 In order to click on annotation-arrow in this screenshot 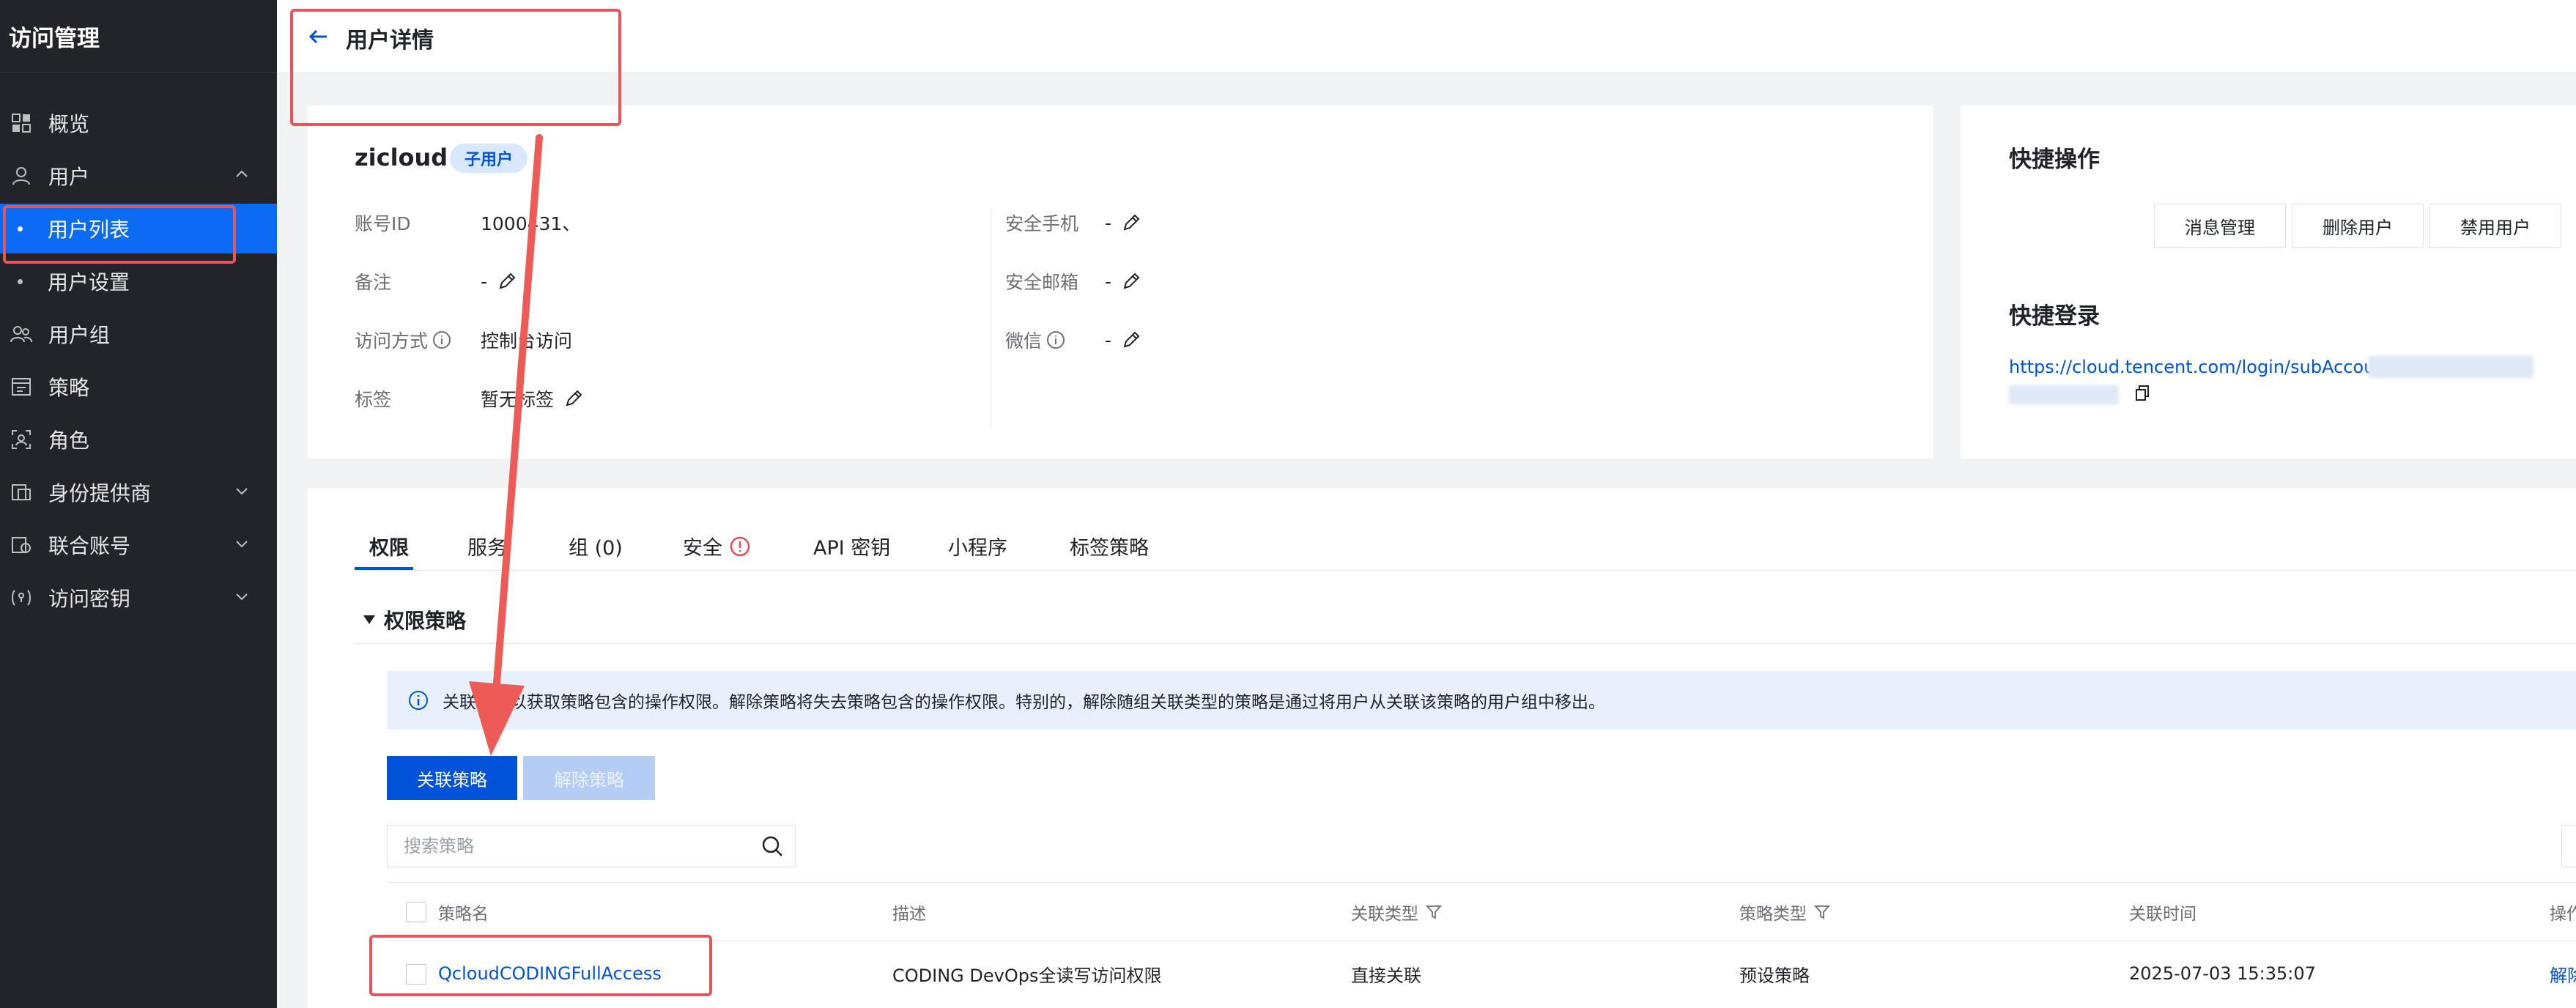, I will do `click(506, 445)`.